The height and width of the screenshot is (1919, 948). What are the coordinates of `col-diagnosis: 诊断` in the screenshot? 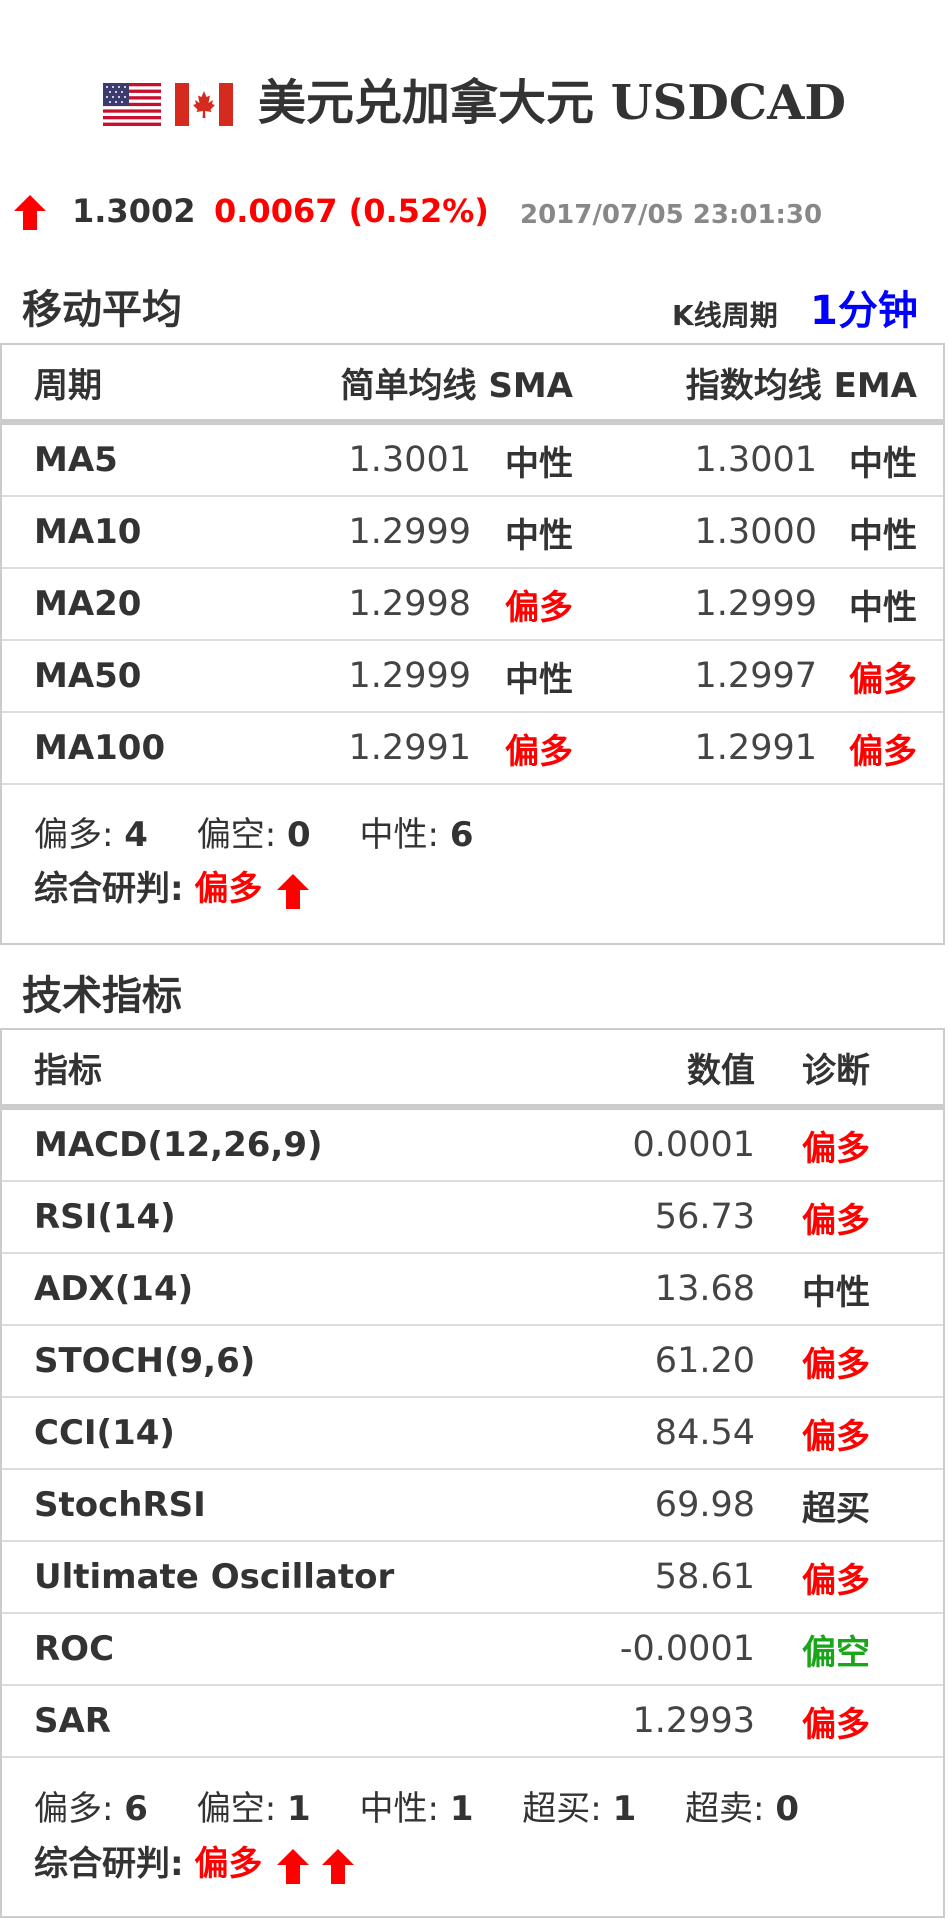 It's located at (836, 1070).